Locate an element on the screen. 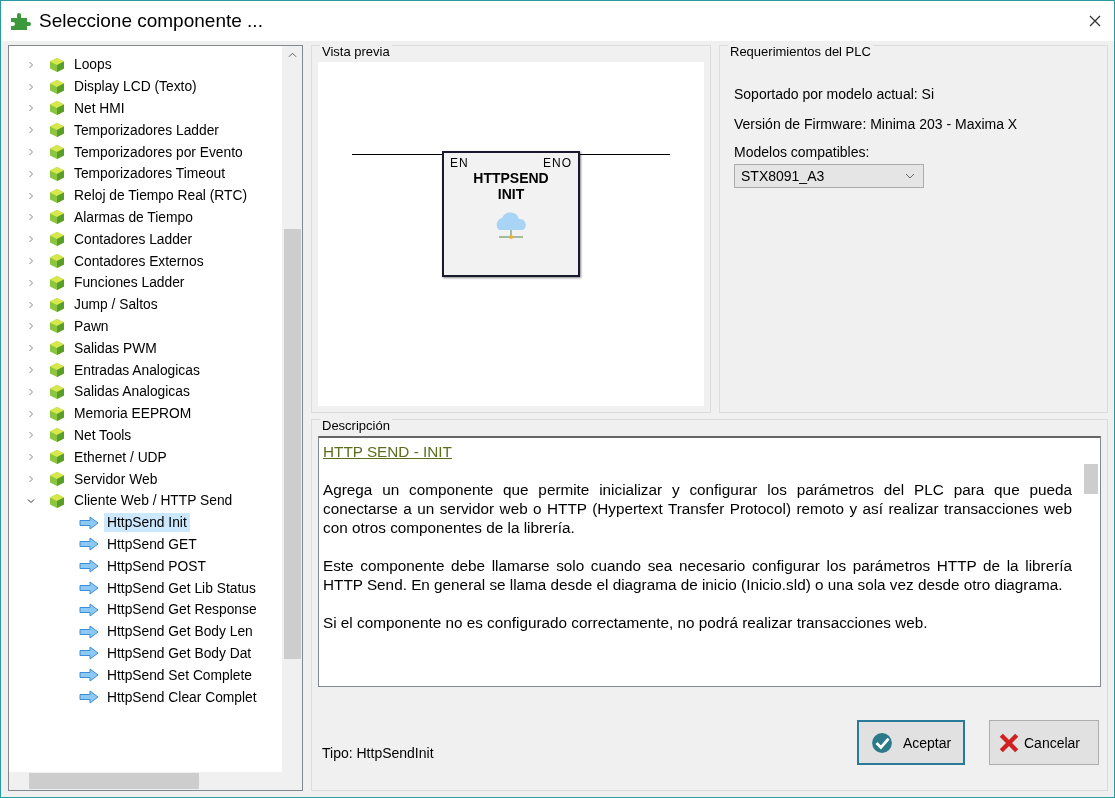 This screenshot has width=1115, height=798. description-paragraph: Este componente debe llamarse solo cuando sea necesario configurar los parámetros HTTP de la librería HTTP Send. En general se llama desde el diagrama de inicio (Inicio.sld) o una sola vez desde otro diagrama. is located at coordinates (697, 575).